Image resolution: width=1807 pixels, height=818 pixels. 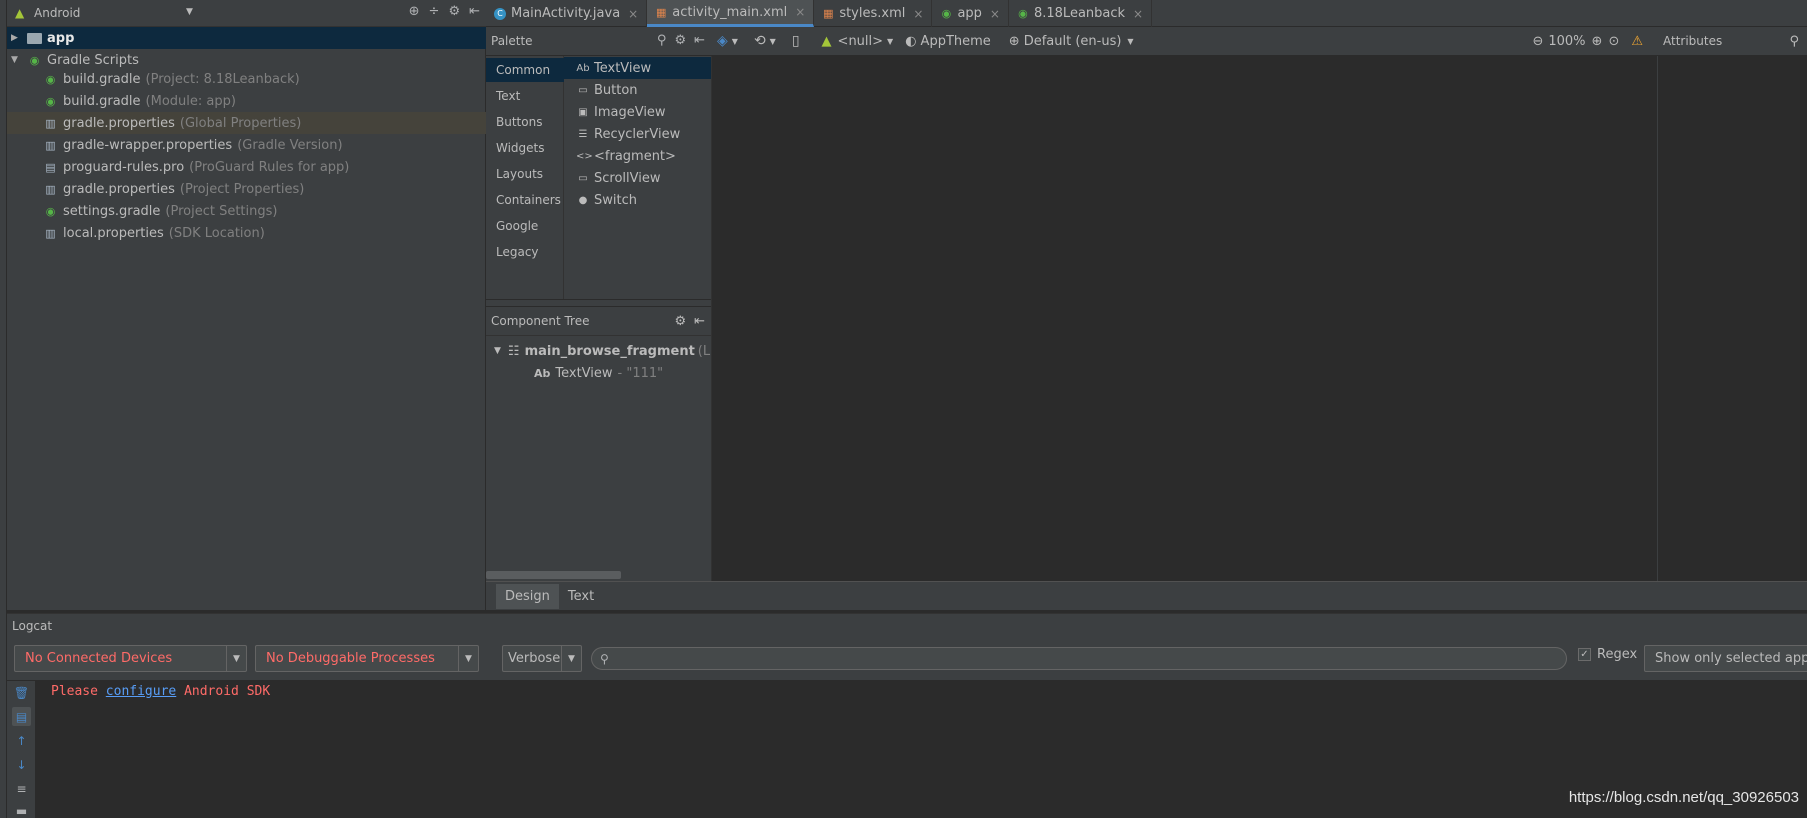 I want to click on print-icon: ▬, so click(x=21, y=809).